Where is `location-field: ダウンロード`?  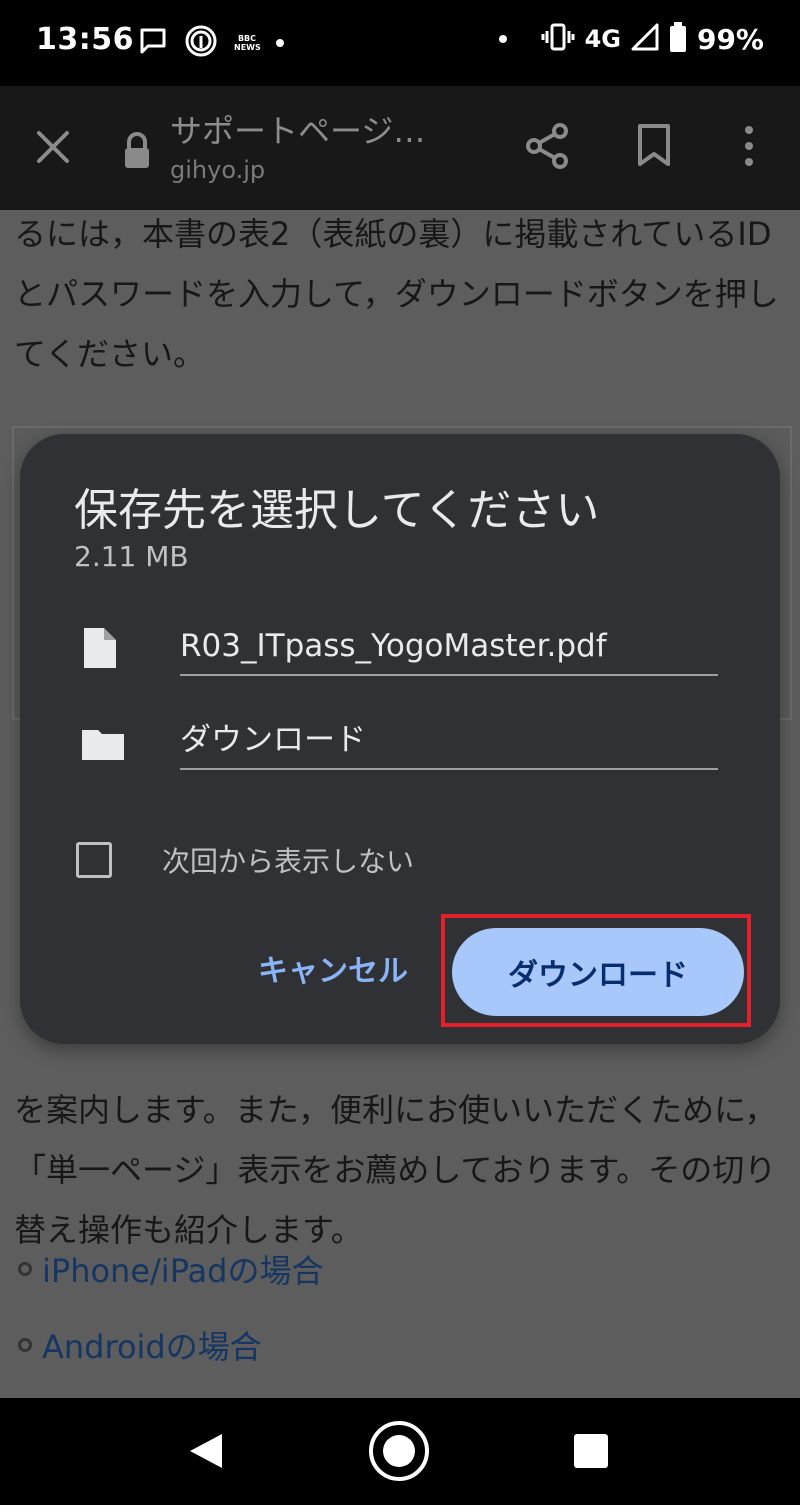
location-field: ダウンロード is located at coordinates (449, 741).